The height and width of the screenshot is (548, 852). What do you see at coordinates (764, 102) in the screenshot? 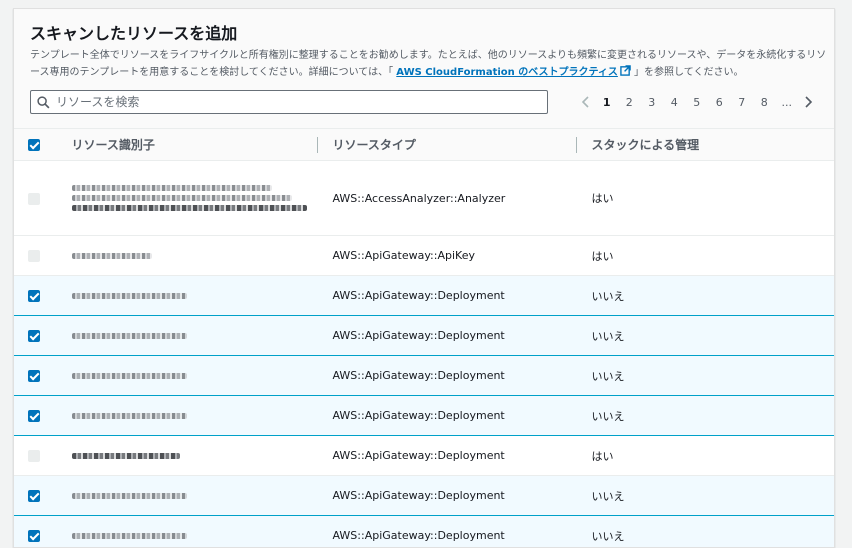
I see `page-8-button: 8` at bounding box center [764, 102].